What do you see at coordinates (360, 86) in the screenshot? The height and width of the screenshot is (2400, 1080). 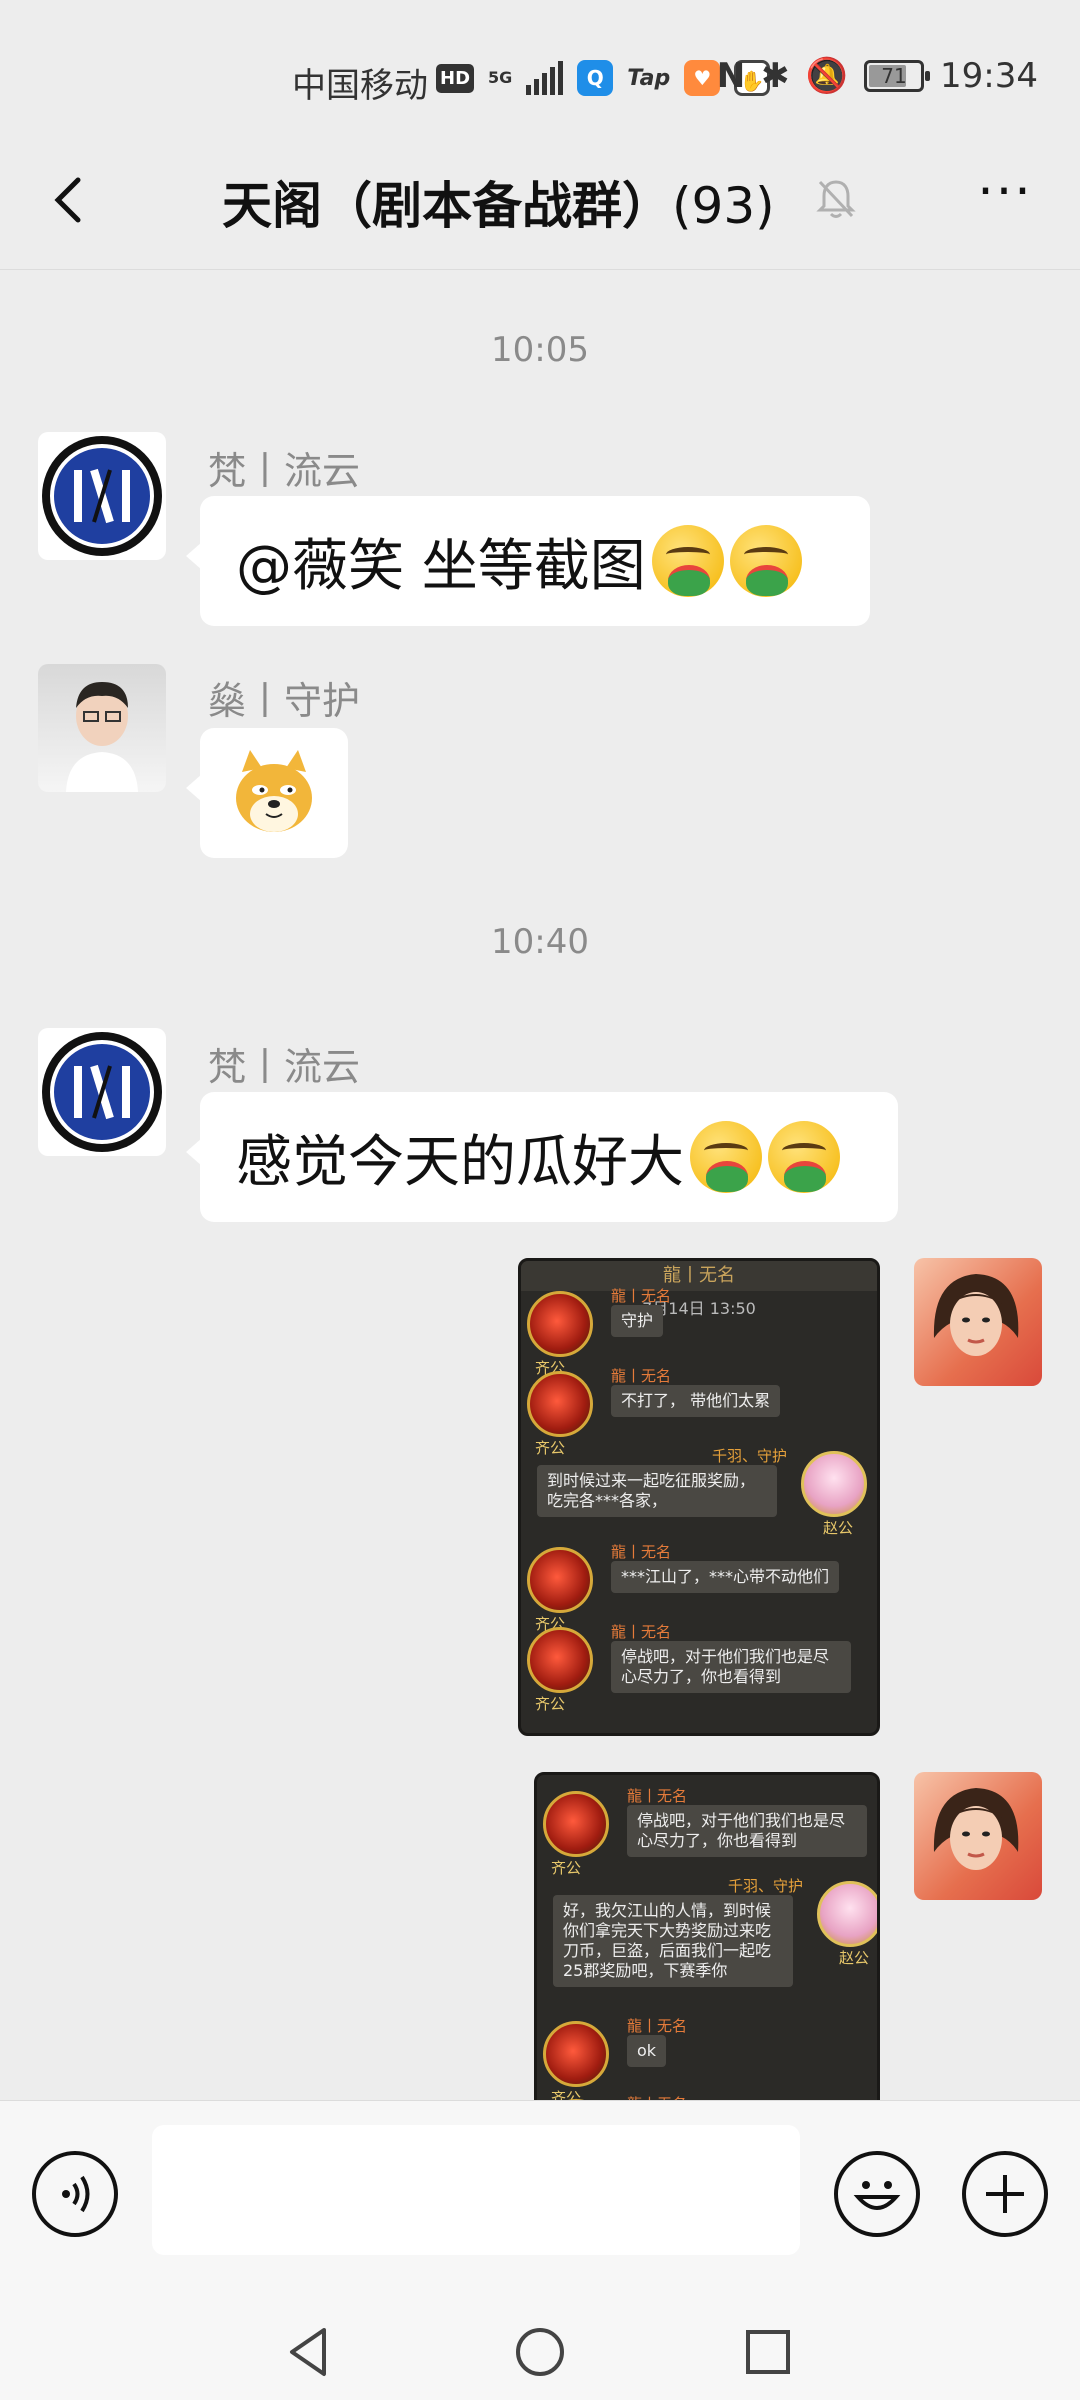 I see `carrier-name: 中国移动` at bounding box center [360, 86].